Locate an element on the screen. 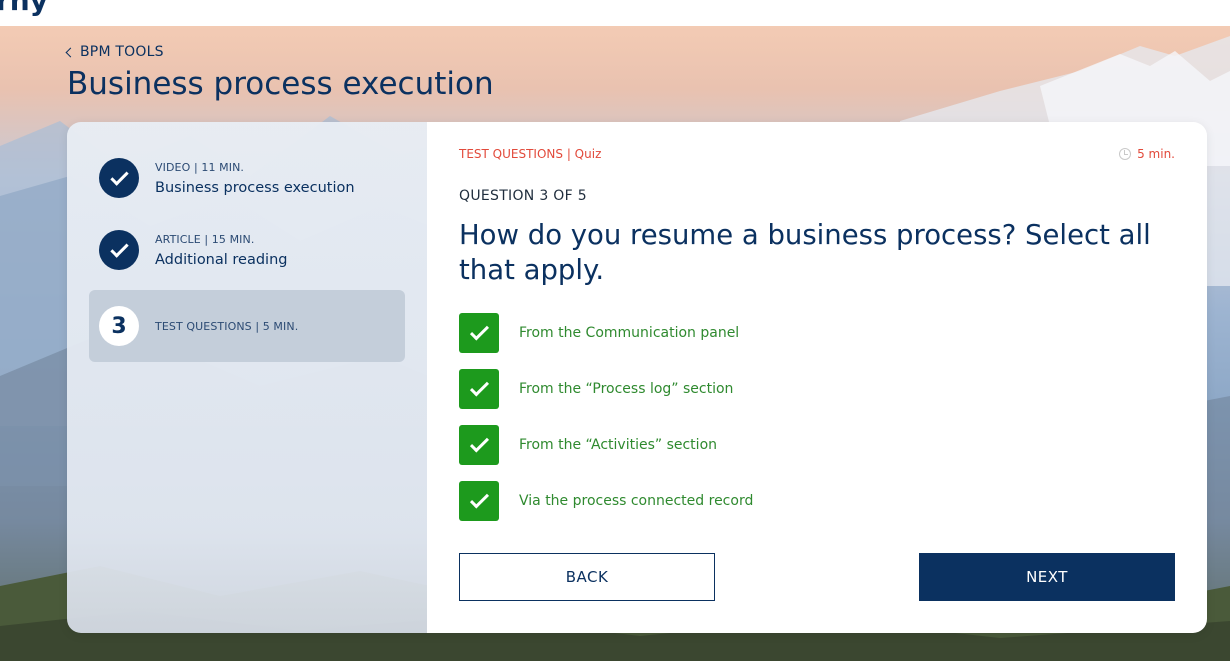 This screenshot has height=661, width=1230. next-button: NEXT is located at coordinates (1047, 577).